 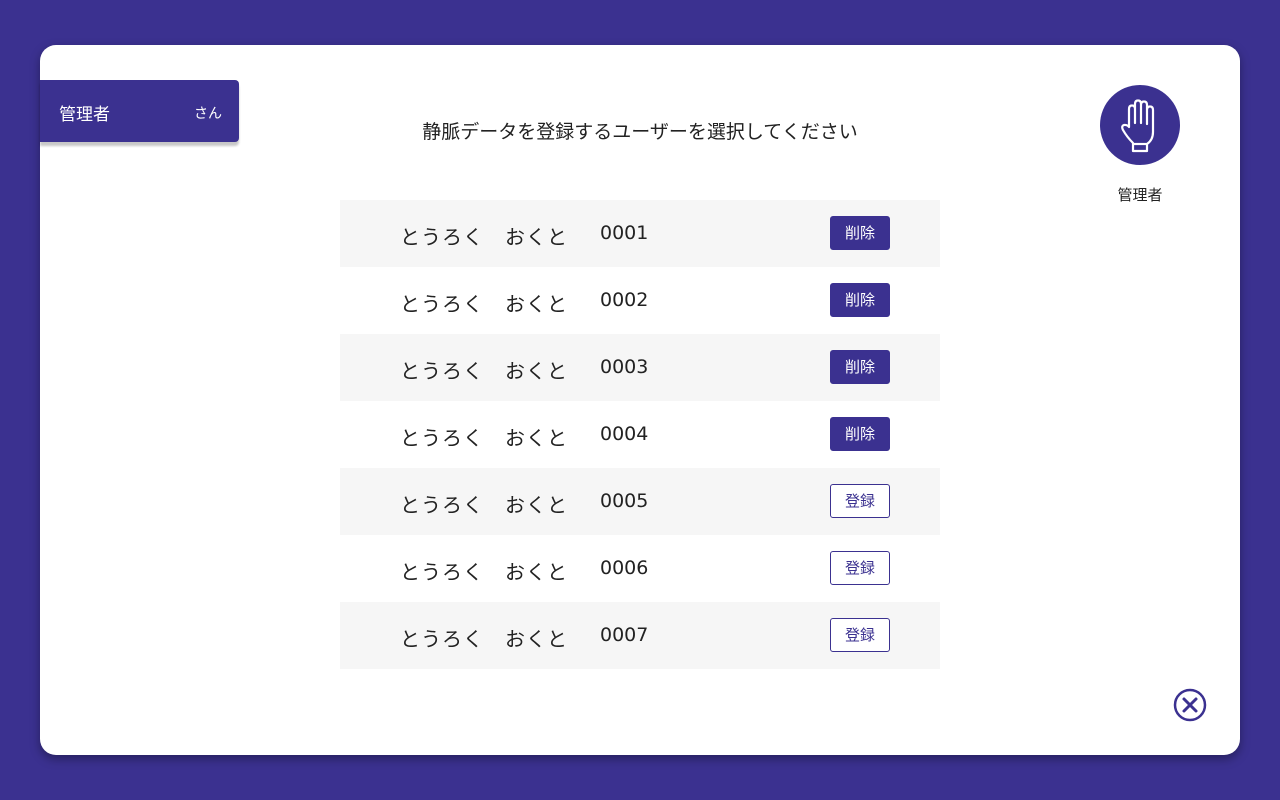 What do you see at coordinates (139, 111) in the screenshot?
I see `logged-in-user-tag: 管理者 さん` at bounding box center [139, 111].